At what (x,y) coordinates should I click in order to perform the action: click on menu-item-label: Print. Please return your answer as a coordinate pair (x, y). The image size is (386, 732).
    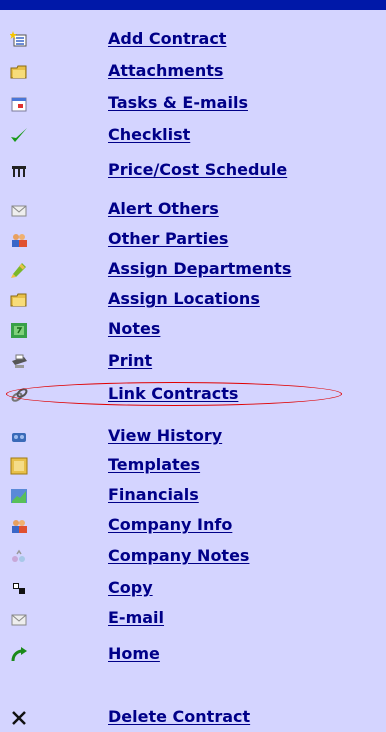
    Looking at the image, I should click on (130, 361).